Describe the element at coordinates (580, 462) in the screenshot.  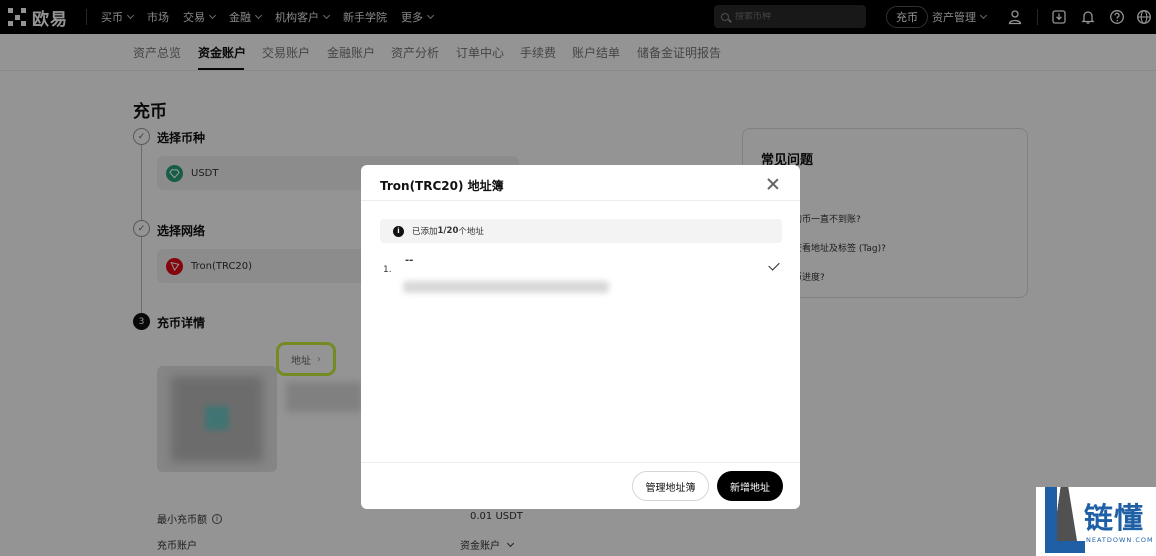
I see `modal-footer-divider` at that location.